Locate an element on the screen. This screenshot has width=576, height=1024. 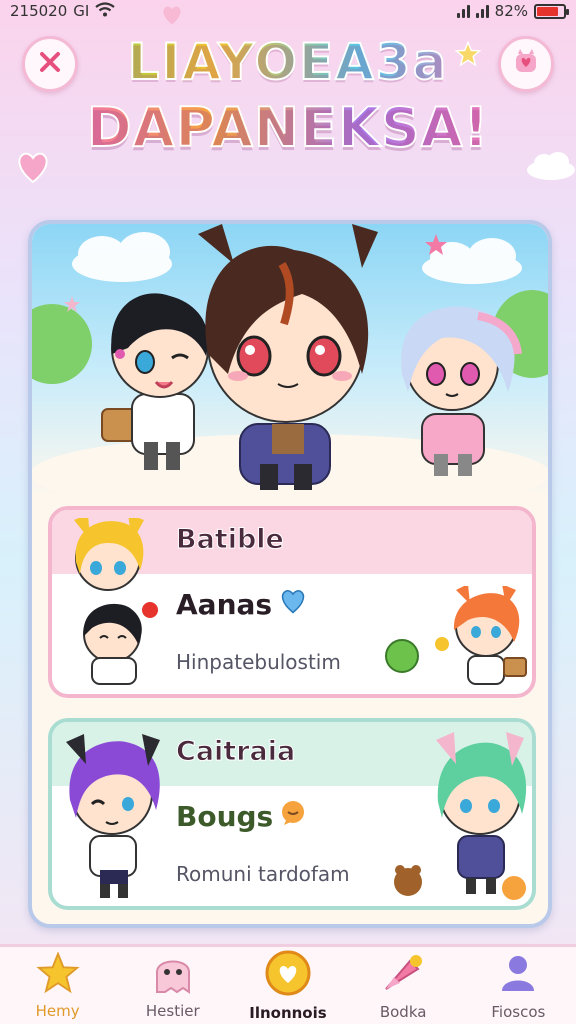
tab-label: Bodka is located at coordinates (403, 1011).